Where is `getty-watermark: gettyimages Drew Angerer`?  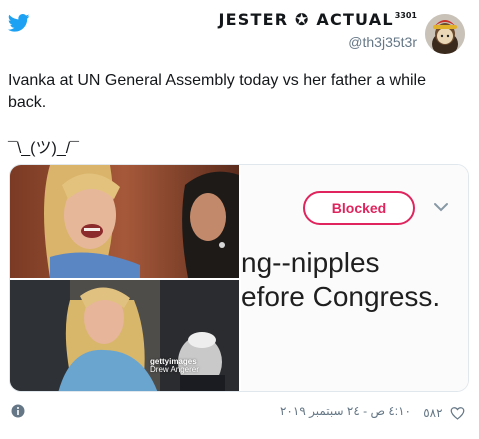
getty-watermark: gettyimages Drew Angerer is located at coordinates (174, 366).